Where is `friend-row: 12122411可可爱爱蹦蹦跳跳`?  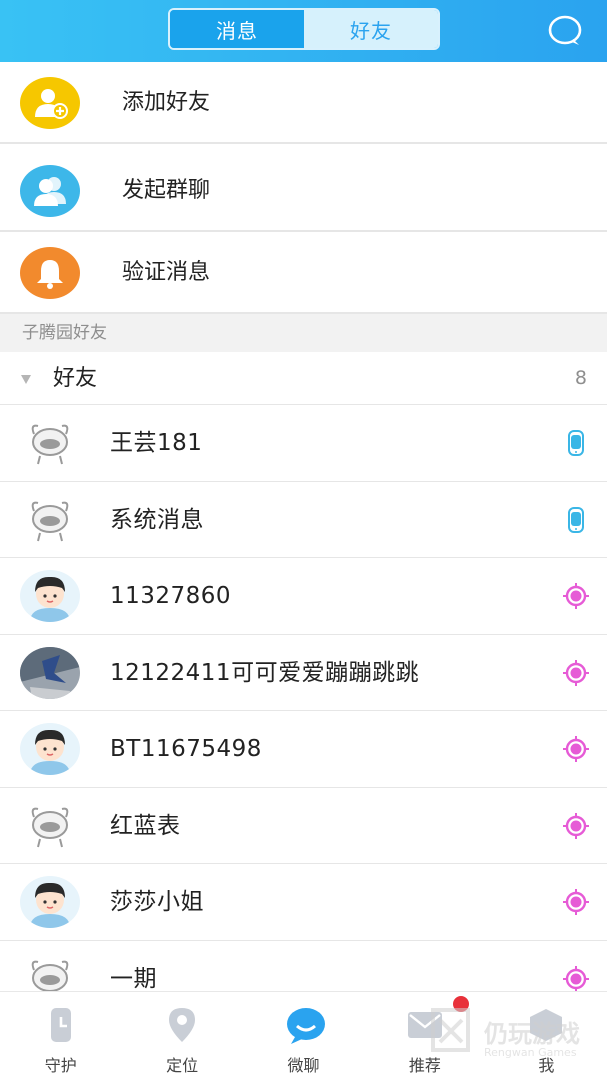
friend-row: 12122411可可爱爱蹦蹦跳跳 is located at coordinates (303, 672).